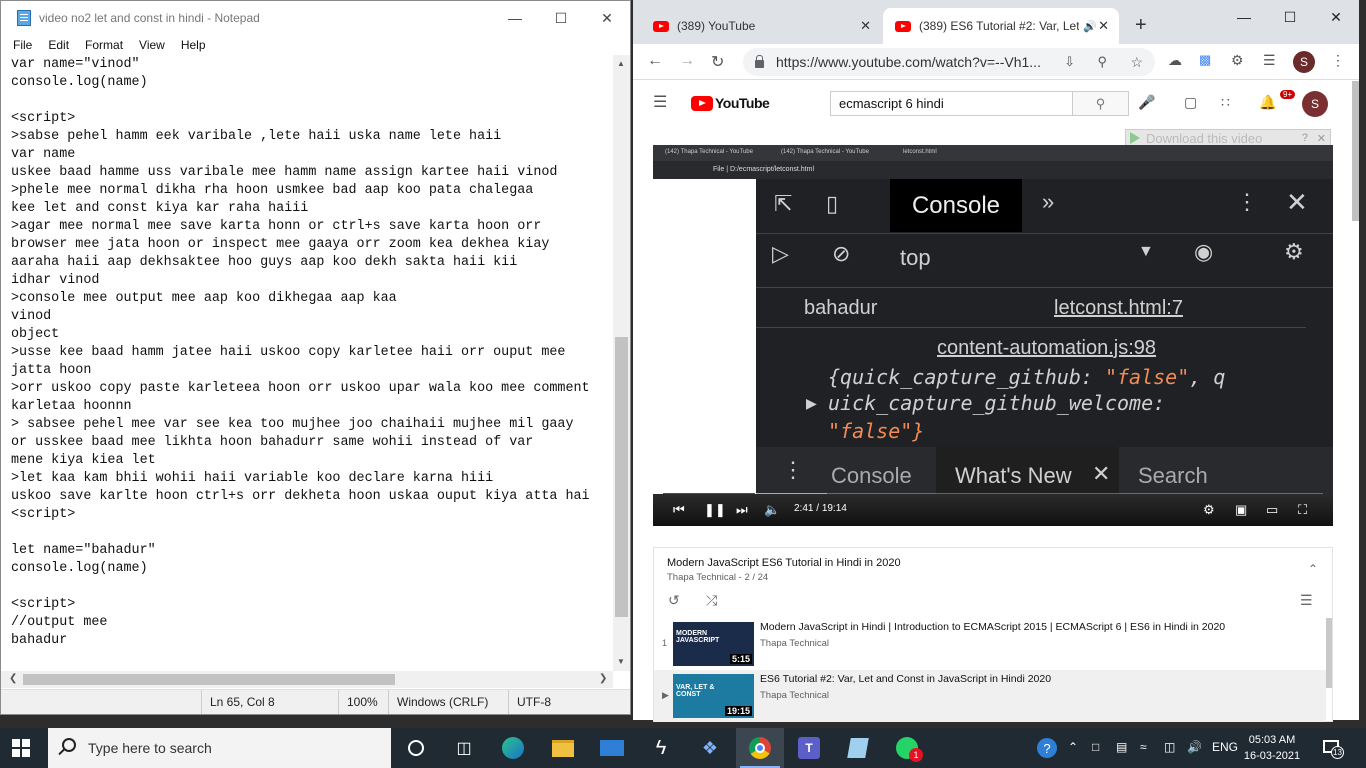 The width and height of the screenshot is (1366, 768). What do you see at coordinates (1194, 747) in the screenshot?
I see `volume-tray-icon: 🔊` at bounding box center [1194, 747].